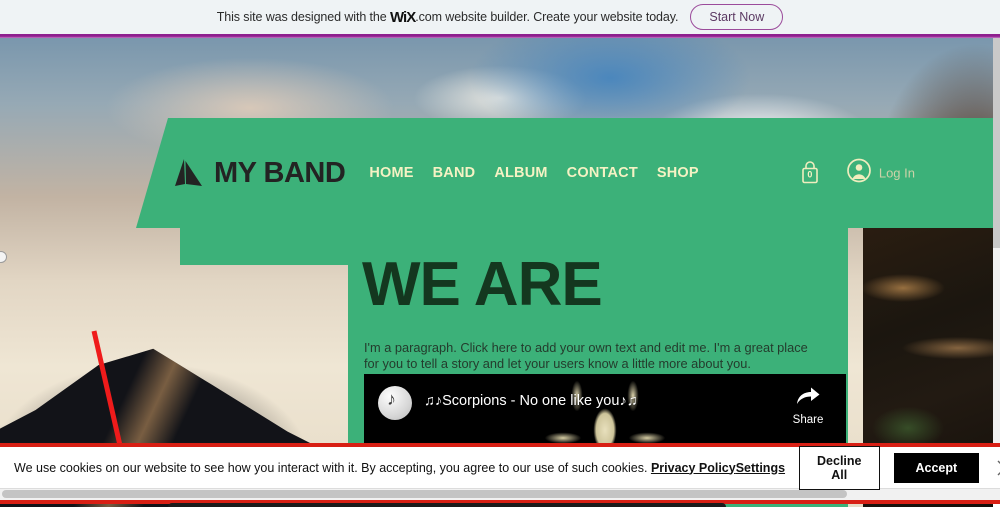 The image size is (1000, 507). Describe the element at coordinates (403, 17) in the screenshot. I see `wix-logo: WiX` at that location.